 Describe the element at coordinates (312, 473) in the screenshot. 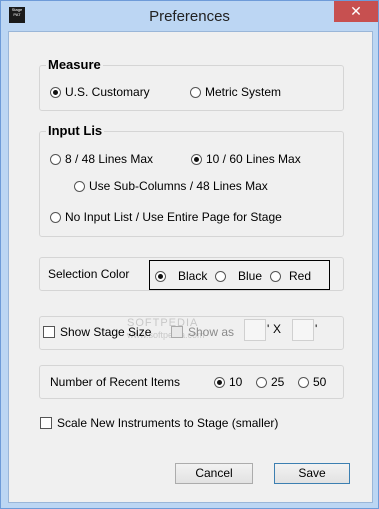

I see `save-button: Save` at that location.